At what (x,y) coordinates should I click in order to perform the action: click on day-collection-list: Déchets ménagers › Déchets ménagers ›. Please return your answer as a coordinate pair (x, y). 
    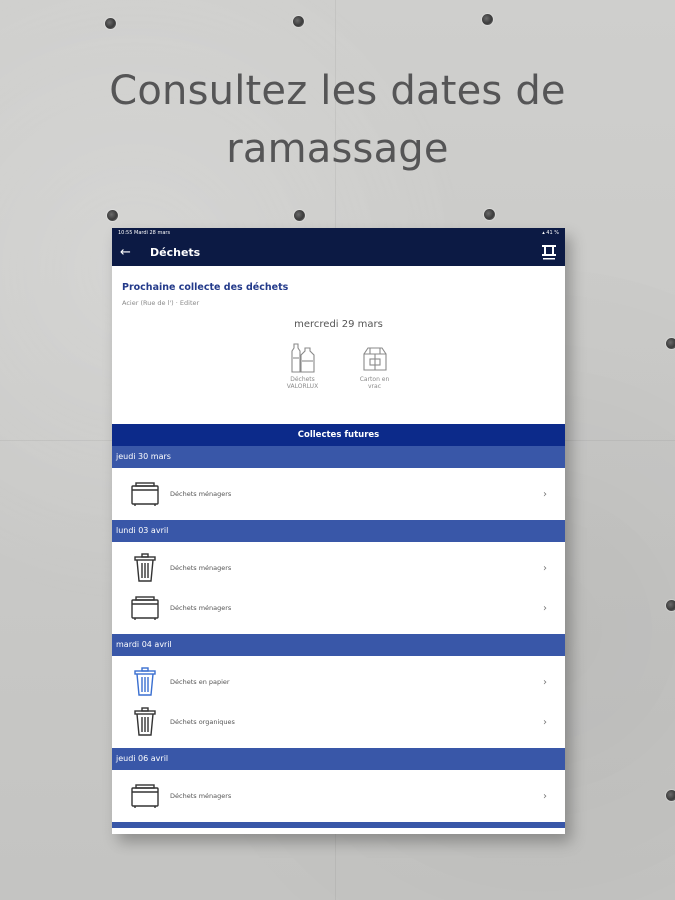
    Looking at the image, I should click on (338, 588).